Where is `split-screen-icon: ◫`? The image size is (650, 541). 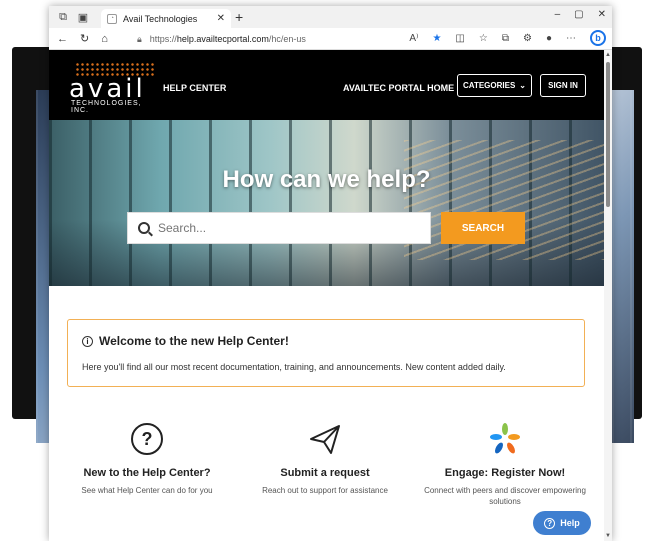
split-screen-icon: ◫ is located at coordinates (459, 38).